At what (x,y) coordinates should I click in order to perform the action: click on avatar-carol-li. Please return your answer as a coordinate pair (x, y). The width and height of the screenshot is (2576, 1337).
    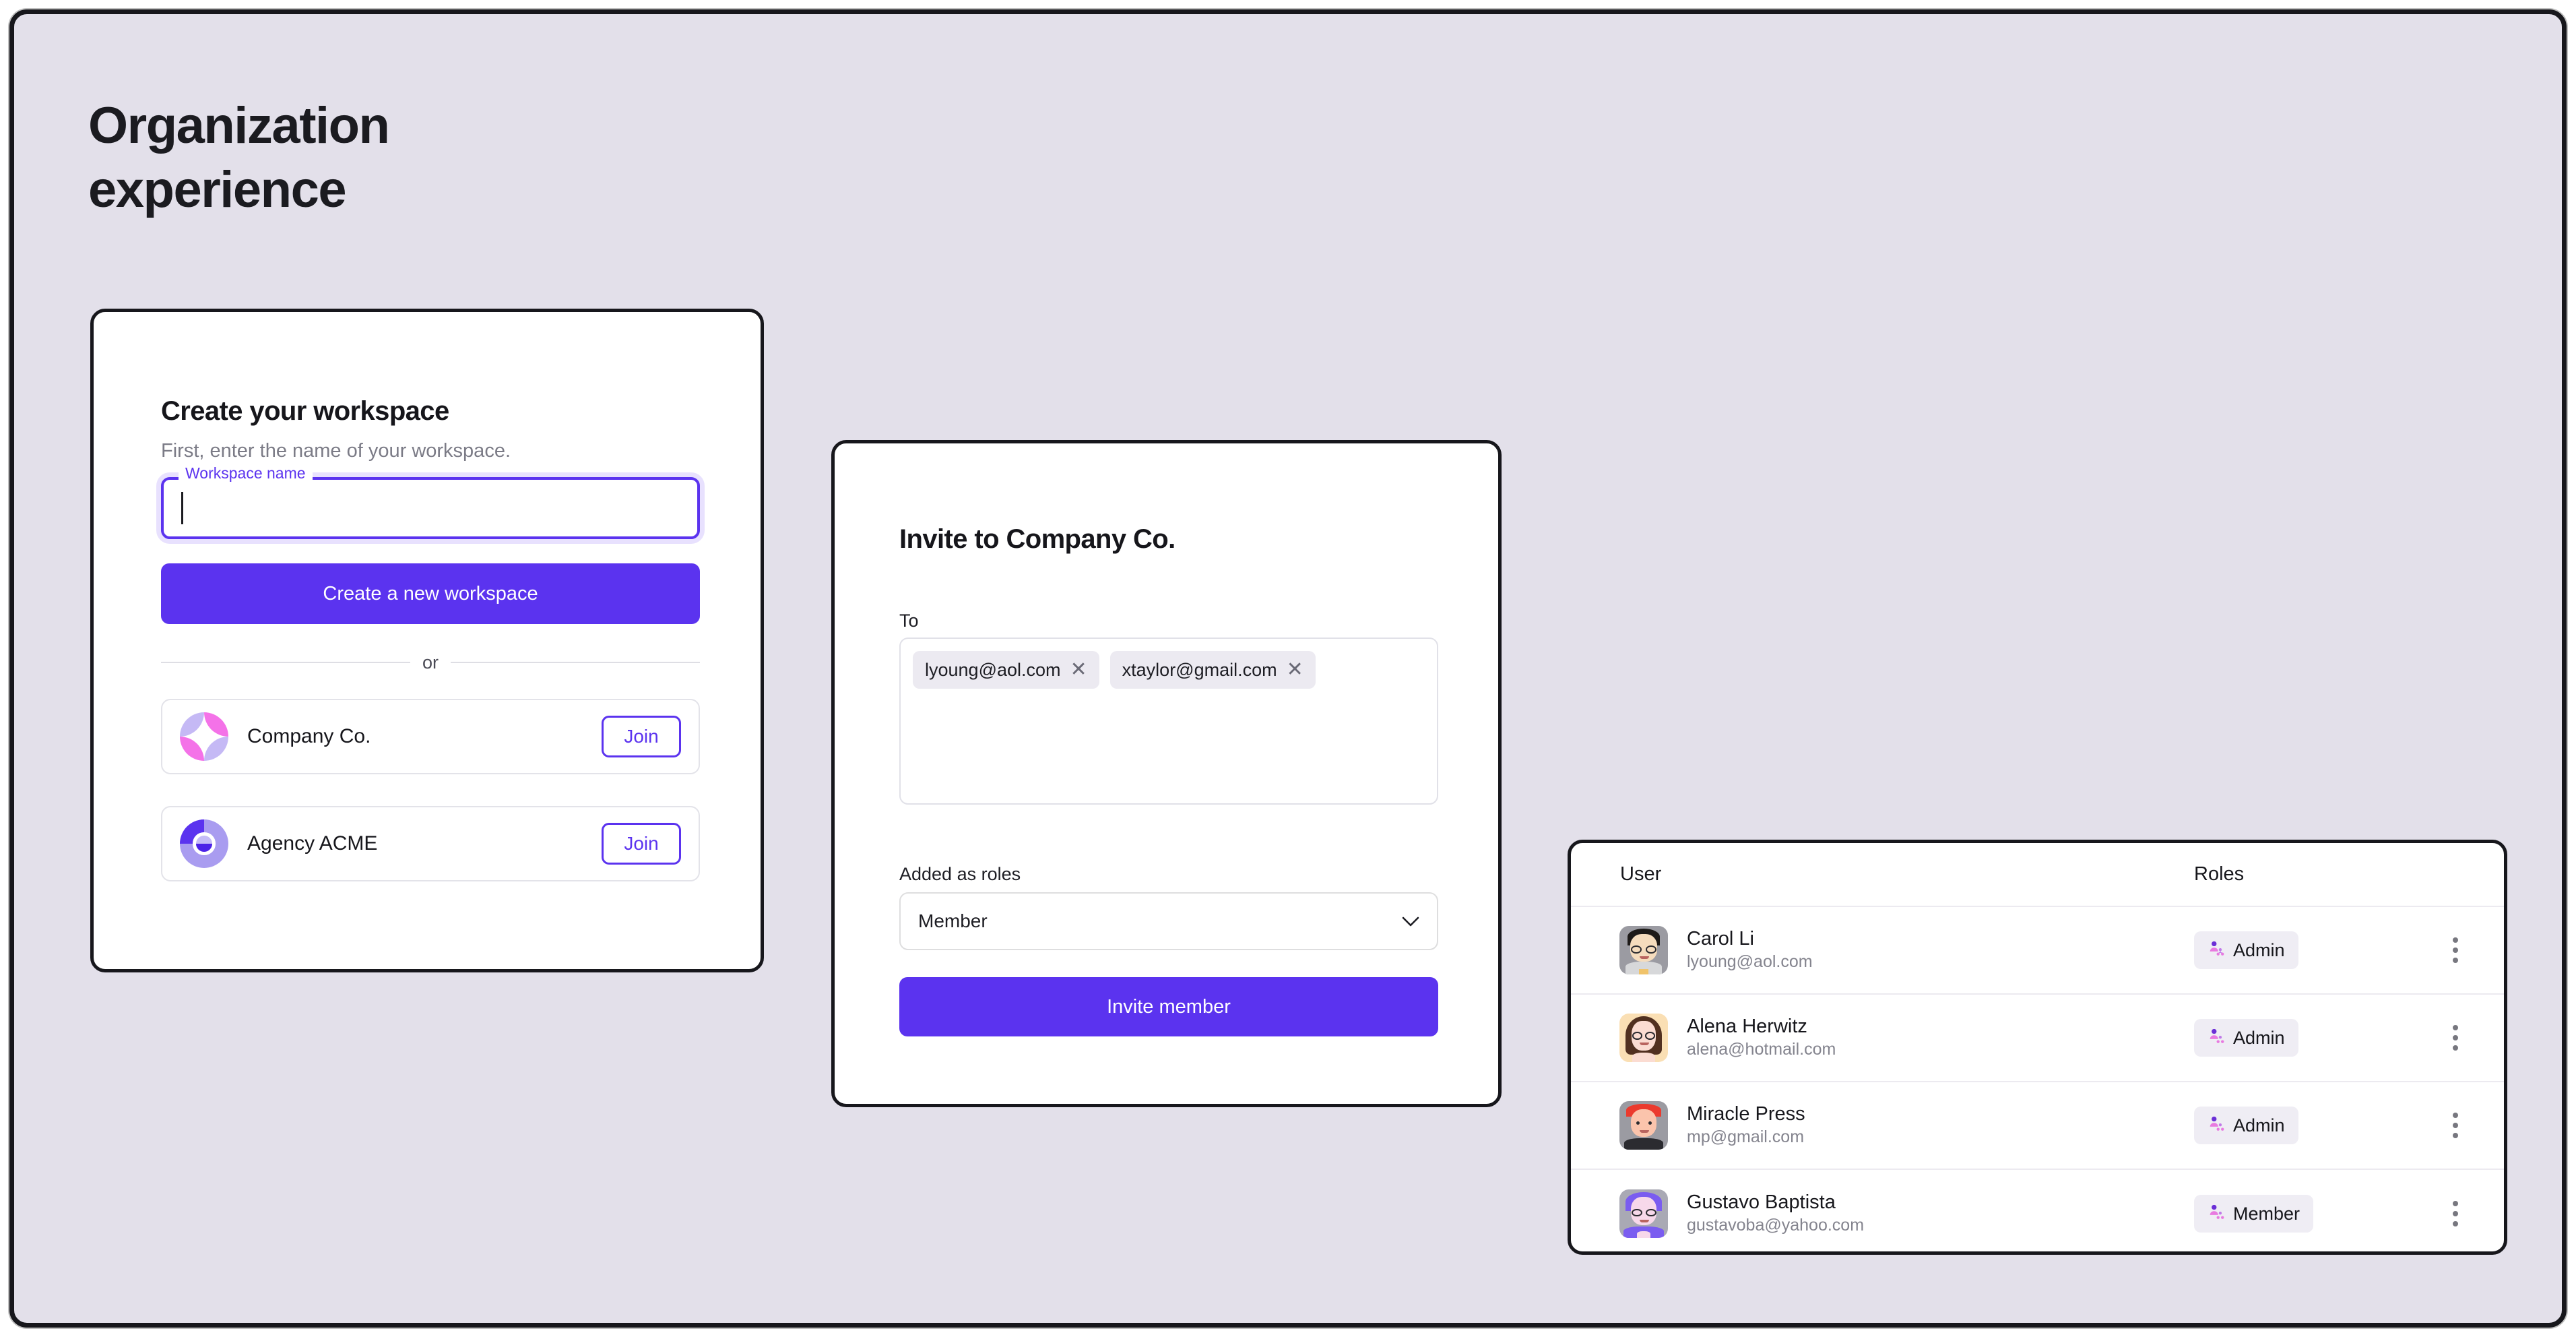
    Looking at the image, I should click on (1644, 950).